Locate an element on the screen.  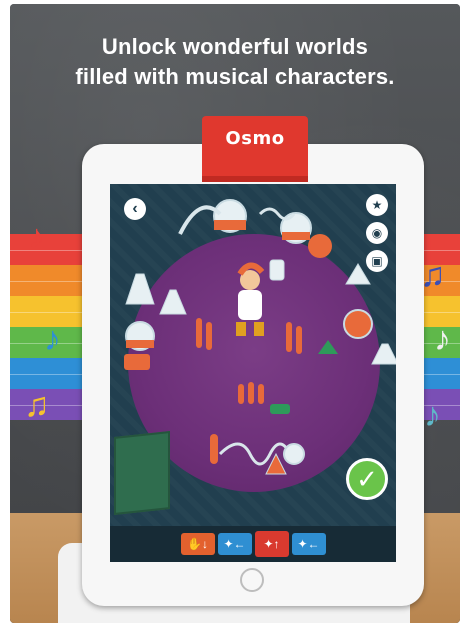
brand-logo: Osmo is located at coordinates (255, 138).